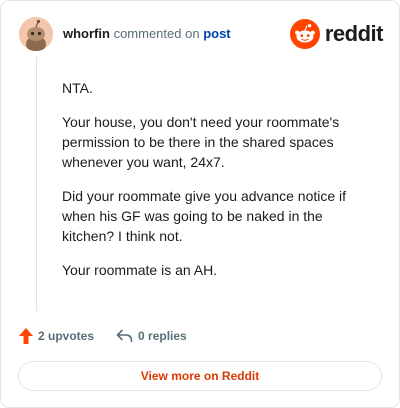 The image size is (400, 408). What do you see at coordinates (124, 336) in the screenshot?
I see `reply-arrow-icon` at bounding box center [124, 336].